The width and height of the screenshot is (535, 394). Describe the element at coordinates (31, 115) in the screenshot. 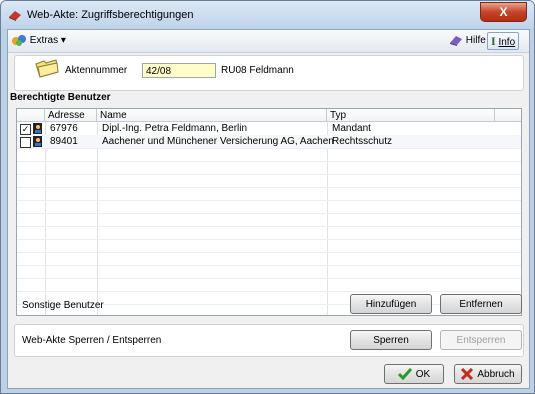

I see `column-header-select` at that location.